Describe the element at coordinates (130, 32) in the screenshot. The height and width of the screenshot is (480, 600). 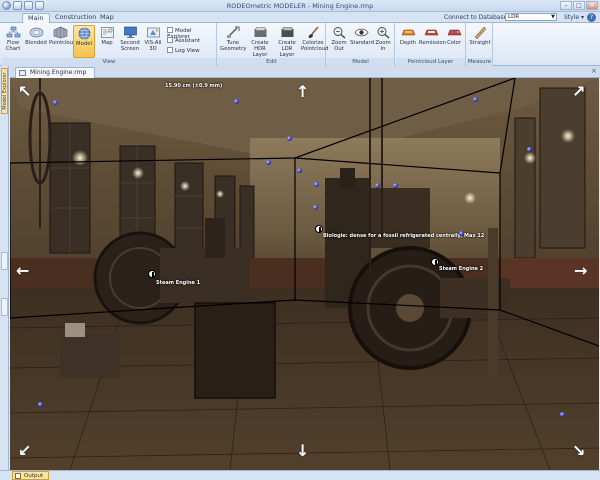
I see `monitor-icon` at that location.